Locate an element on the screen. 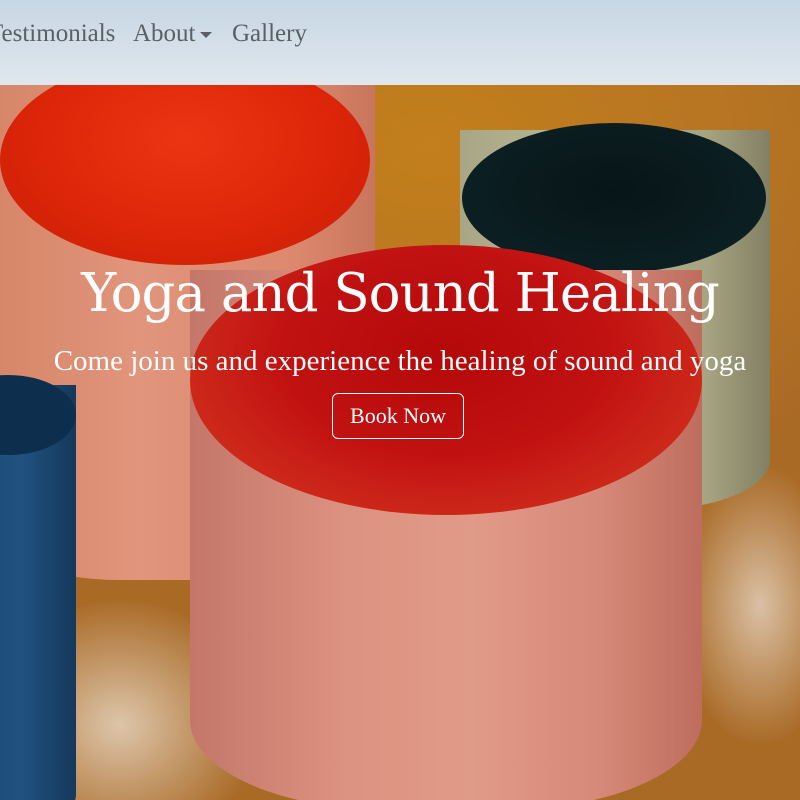 Image resolution: width=800 pixels, height=800 pixels. caret-down-icon is located at coordinates (205, 35).